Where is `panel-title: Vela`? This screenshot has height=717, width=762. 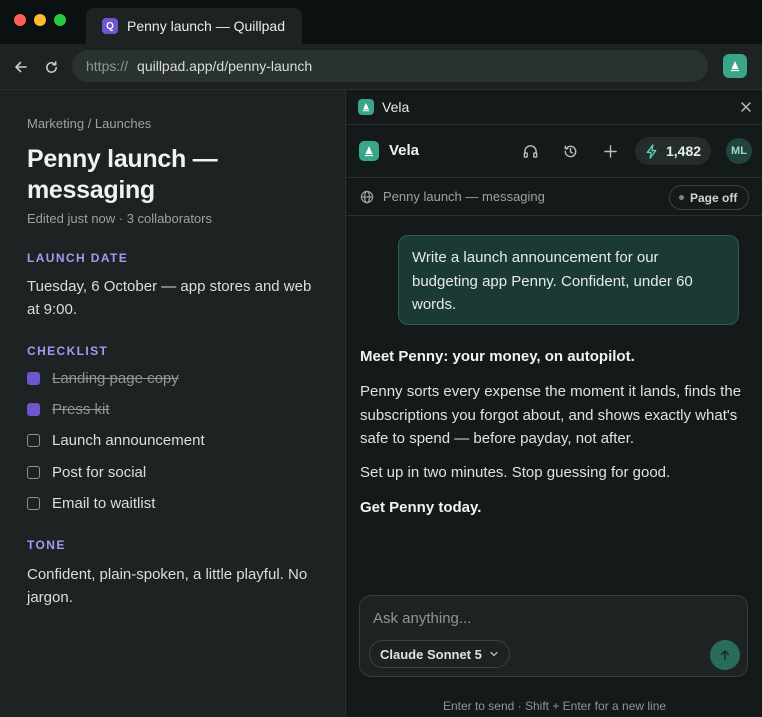
panel-title: Vela is located at coordinates (396, 107).